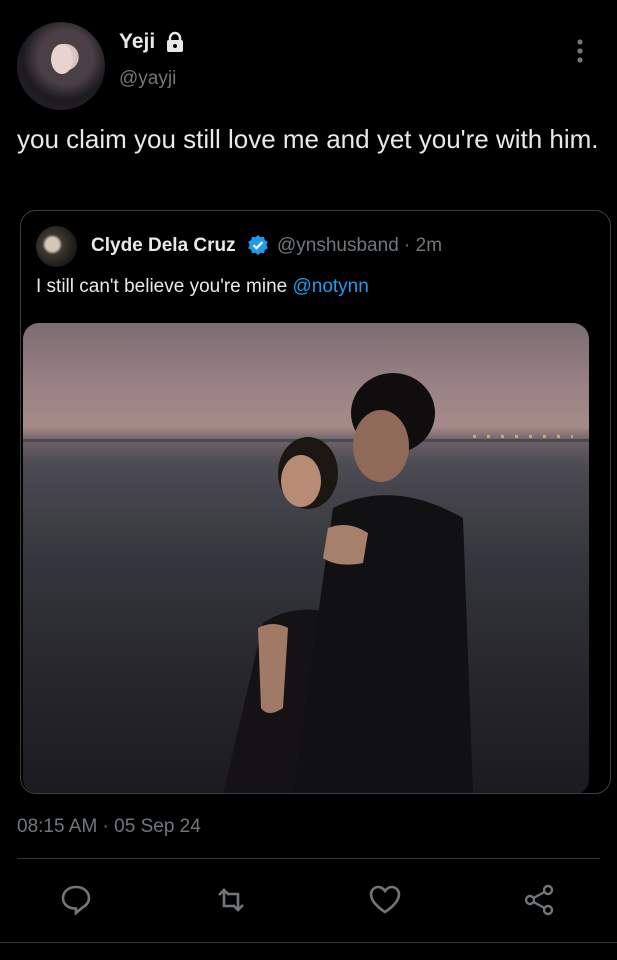  I want to click on reply-icon, so click(76, 900).